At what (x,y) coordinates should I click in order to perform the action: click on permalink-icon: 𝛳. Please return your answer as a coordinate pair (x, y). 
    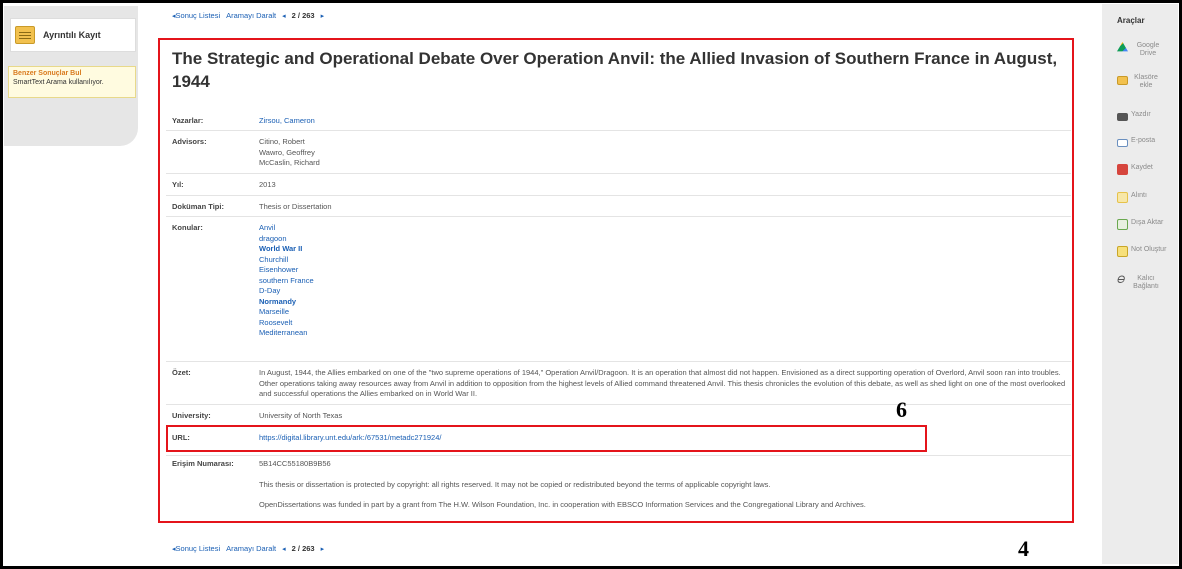
    Looking at the image, I should click on (1121, 280).